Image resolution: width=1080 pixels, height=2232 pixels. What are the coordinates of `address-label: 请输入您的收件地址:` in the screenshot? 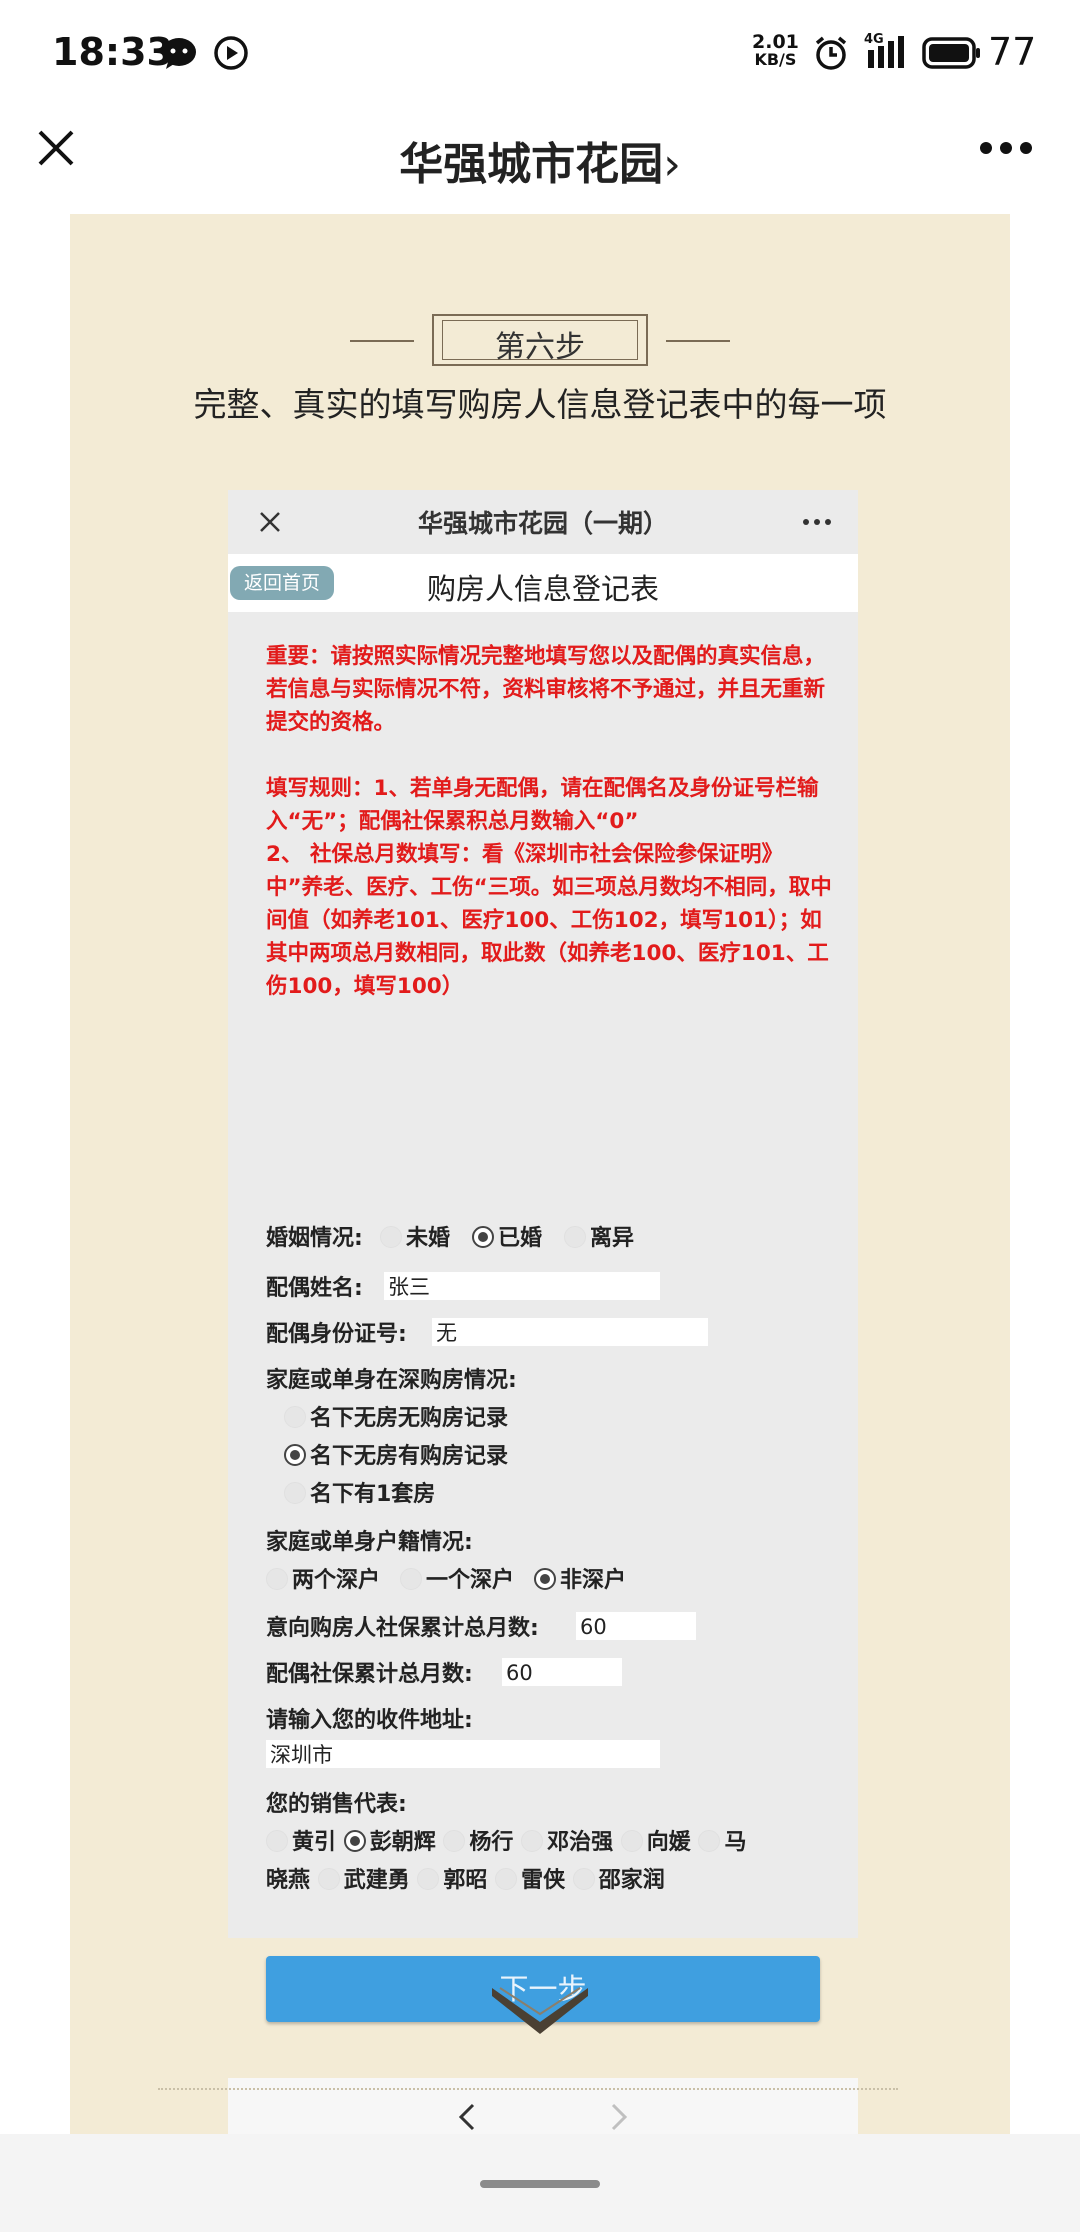 It's located at (369, 1720).